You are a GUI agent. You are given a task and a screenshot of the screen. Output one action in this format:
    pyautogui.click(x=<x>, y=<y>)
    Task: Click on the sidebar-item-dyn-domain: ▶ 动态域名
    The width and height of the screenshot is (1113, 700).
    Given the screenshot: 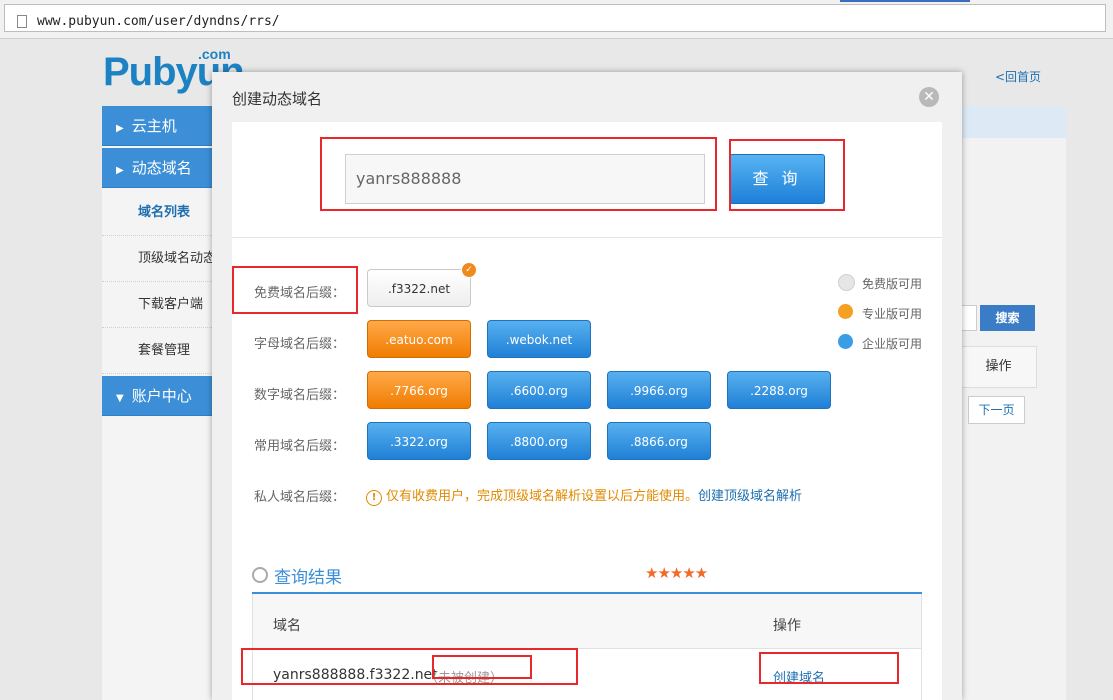 What is the action you would take?
    pyautogui.click(x=158, y=168)
    